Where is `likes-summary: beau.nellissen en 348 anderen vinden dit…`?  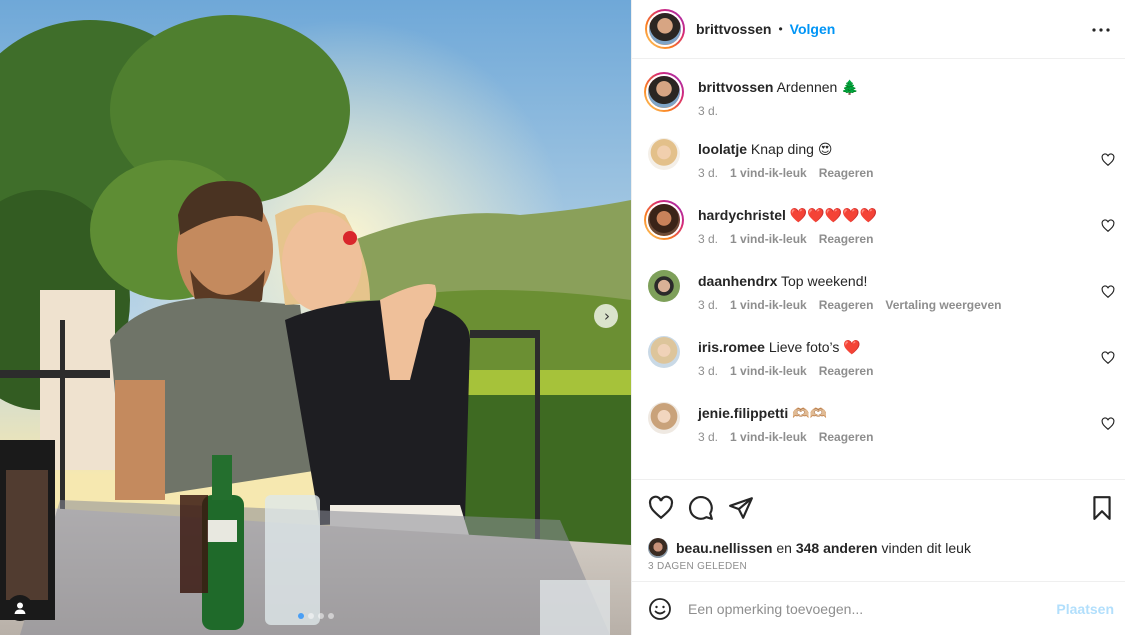
likes-summary: beau.nellissen en 348 anderen vinden dit… is located at coordinates (878, 548).